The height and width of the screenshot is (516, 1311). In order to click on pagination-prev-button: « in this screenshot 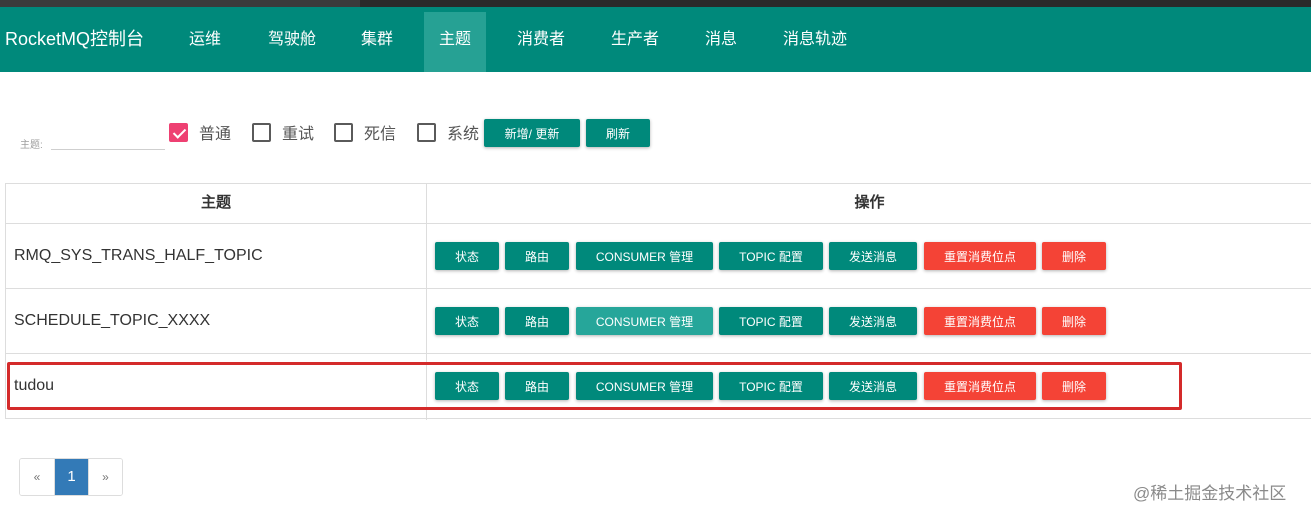, I will do `click(37, 477)`.